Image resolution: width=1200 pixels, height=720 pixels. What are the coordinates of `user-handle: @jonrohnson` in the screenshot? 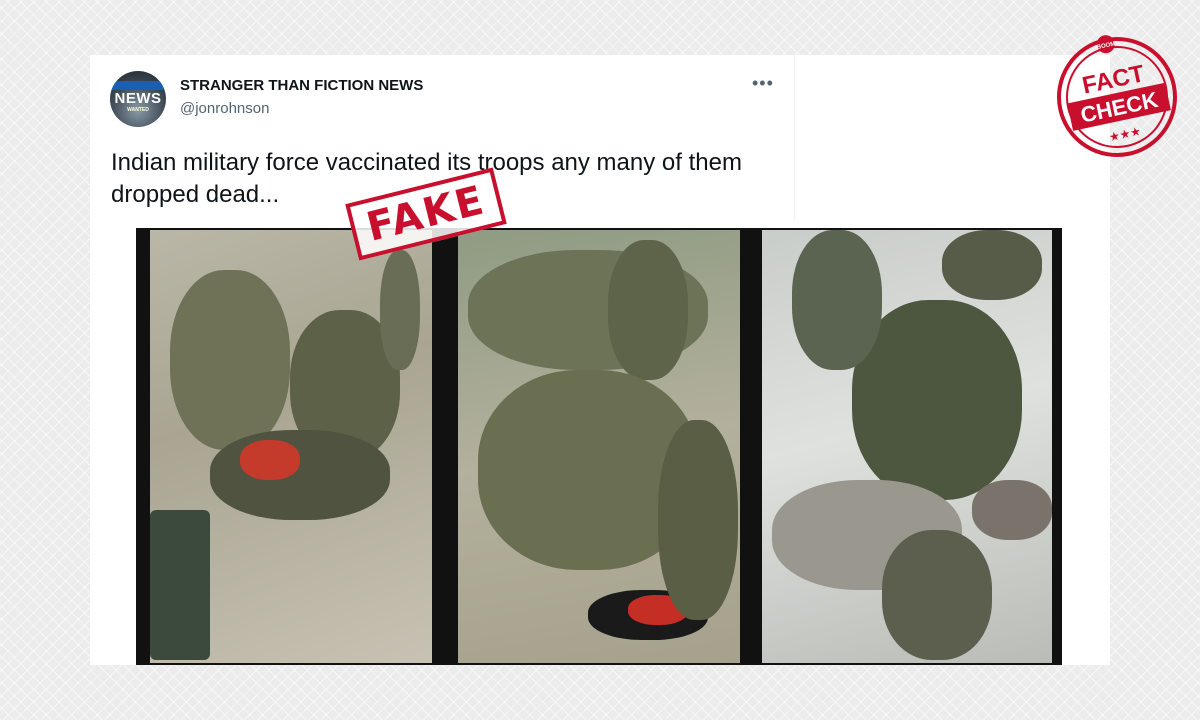 It's located at (224, 108).